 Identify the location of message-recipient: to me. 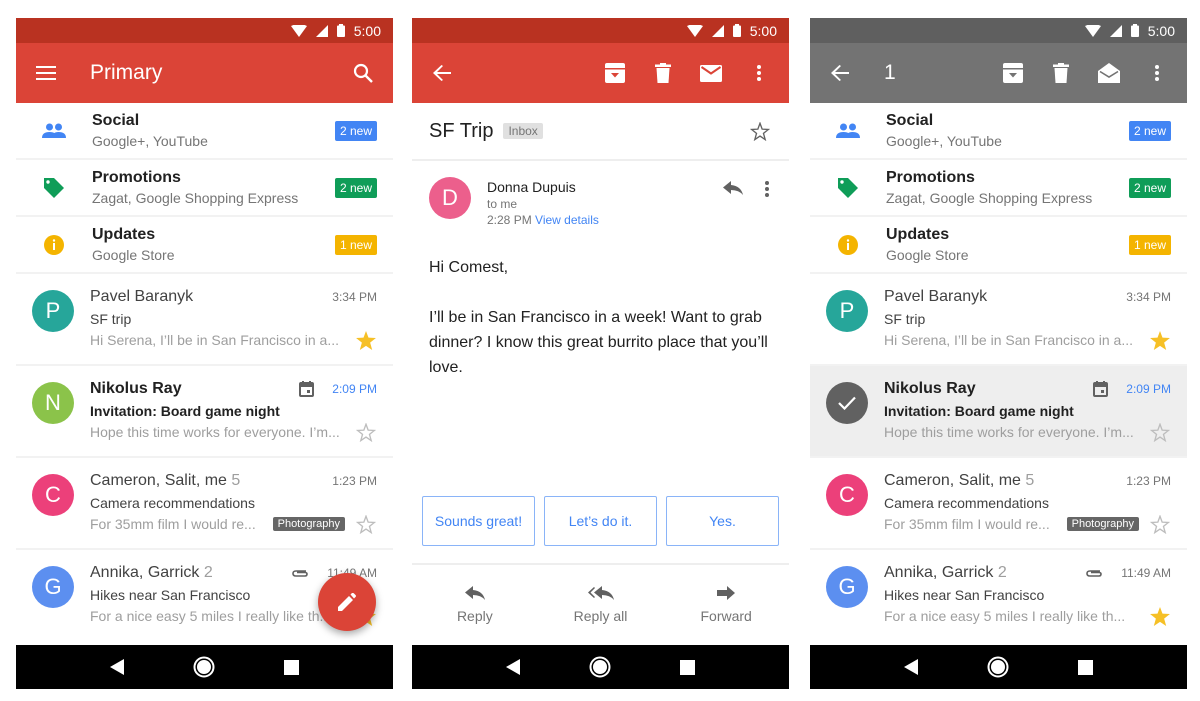
(502, 204).